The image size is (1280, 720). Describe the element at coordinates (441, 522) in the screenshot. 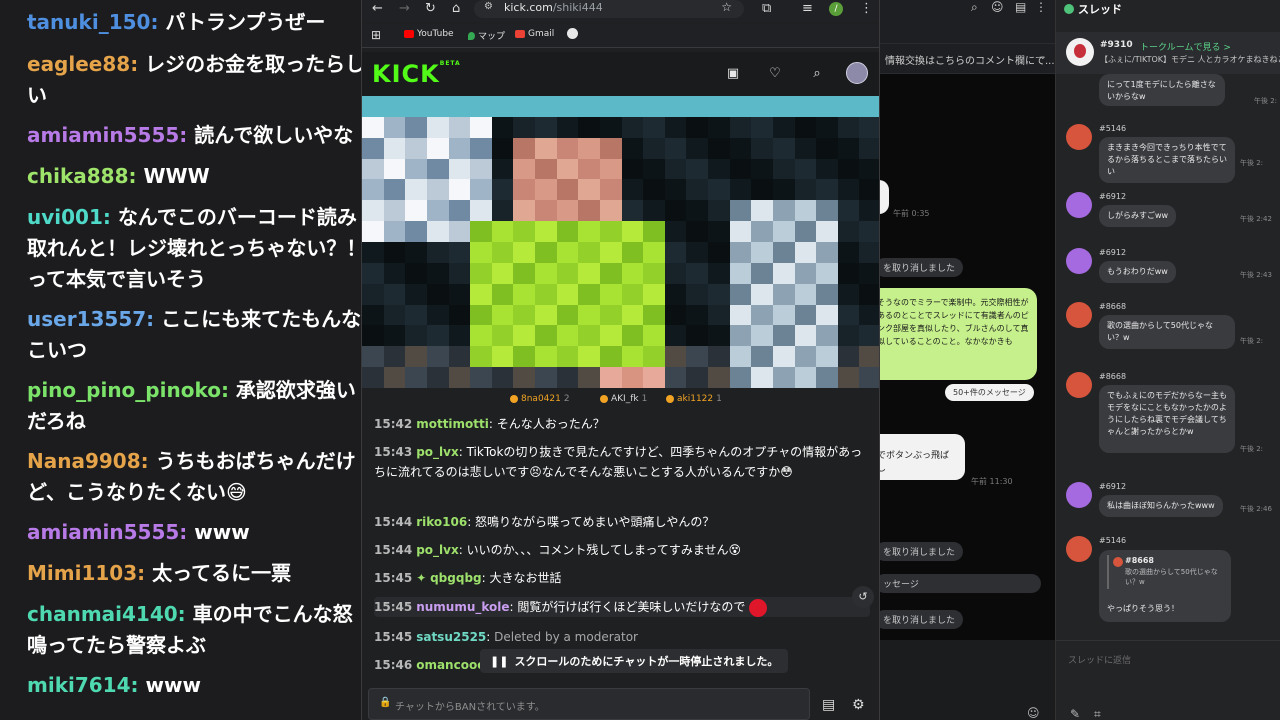

I see `chat-username: riko106` at that location.